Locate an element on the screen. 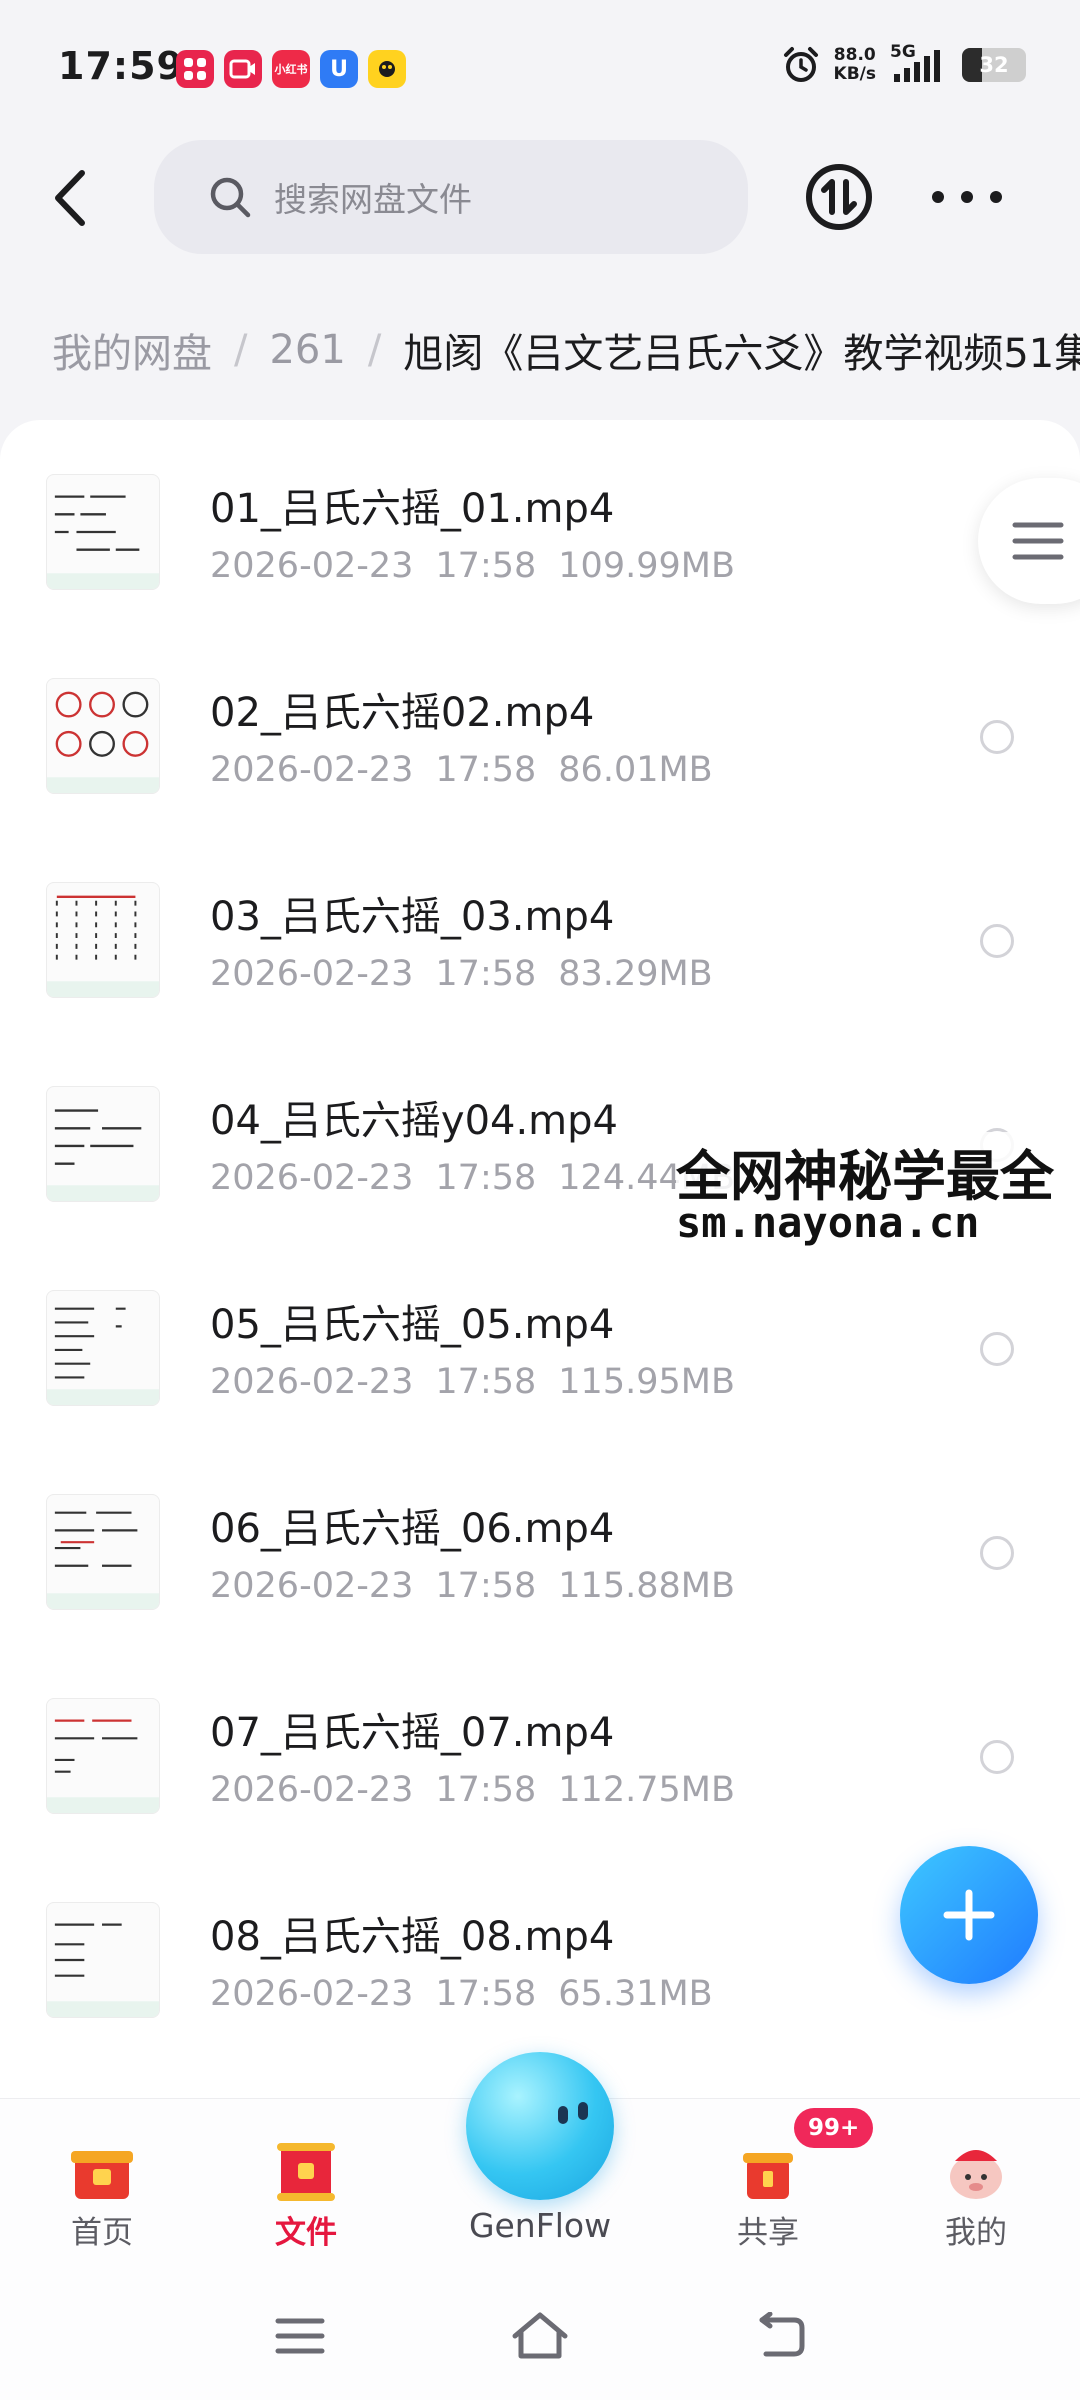  file-meta: 2026-02-23 17:58 65.31MB is located at coordinates (472, 1994).